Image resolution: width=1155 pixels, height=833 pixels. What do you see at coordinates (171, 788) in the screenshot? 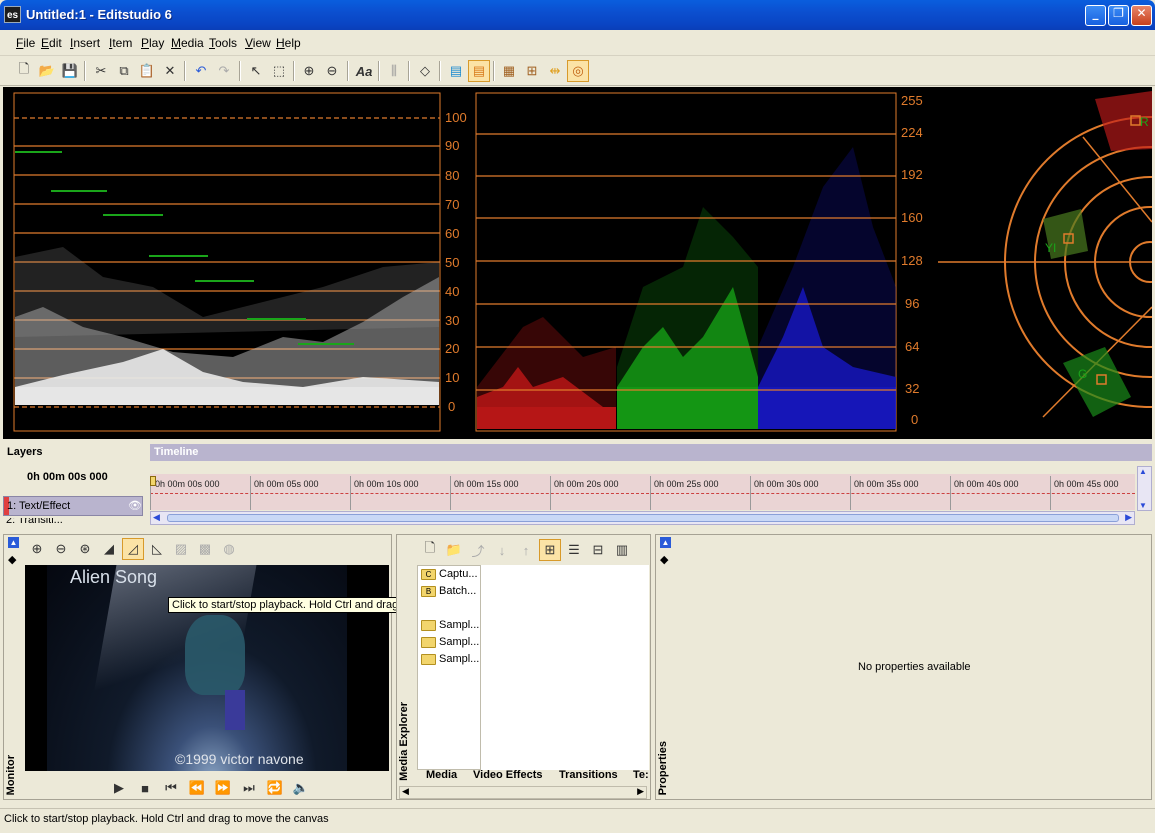
I see `go-start-icon: ⏮` at bounding box center [171, 788].